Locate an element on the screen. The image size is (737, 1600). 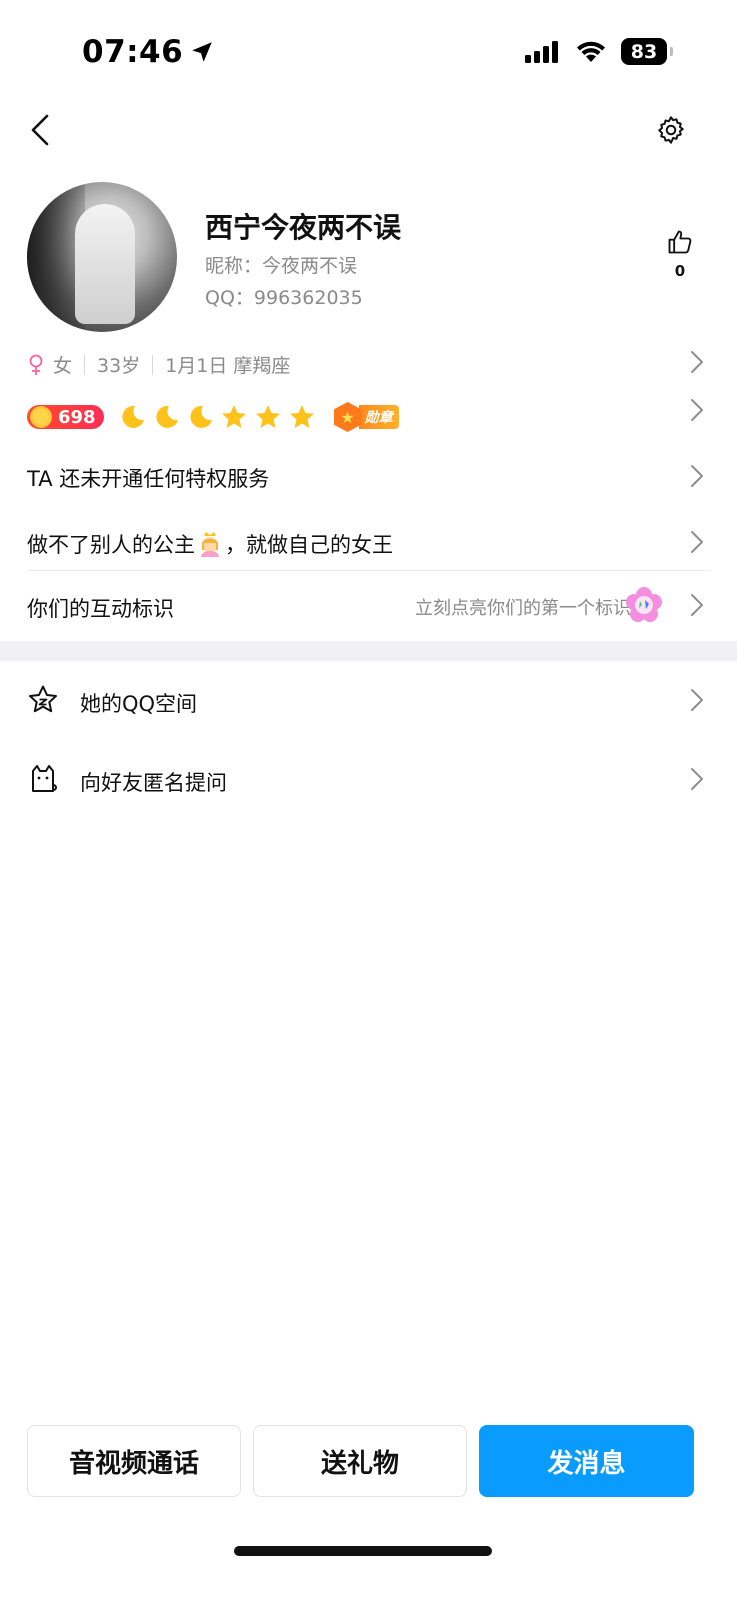
female-icon is located at coordinates (36, 364).